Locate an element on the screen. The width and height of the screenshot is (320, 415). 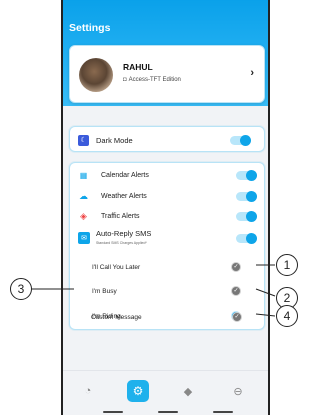
auto-reply-sublabel: Standard SMS Charges Applied* is located at coordinates (121, 243).